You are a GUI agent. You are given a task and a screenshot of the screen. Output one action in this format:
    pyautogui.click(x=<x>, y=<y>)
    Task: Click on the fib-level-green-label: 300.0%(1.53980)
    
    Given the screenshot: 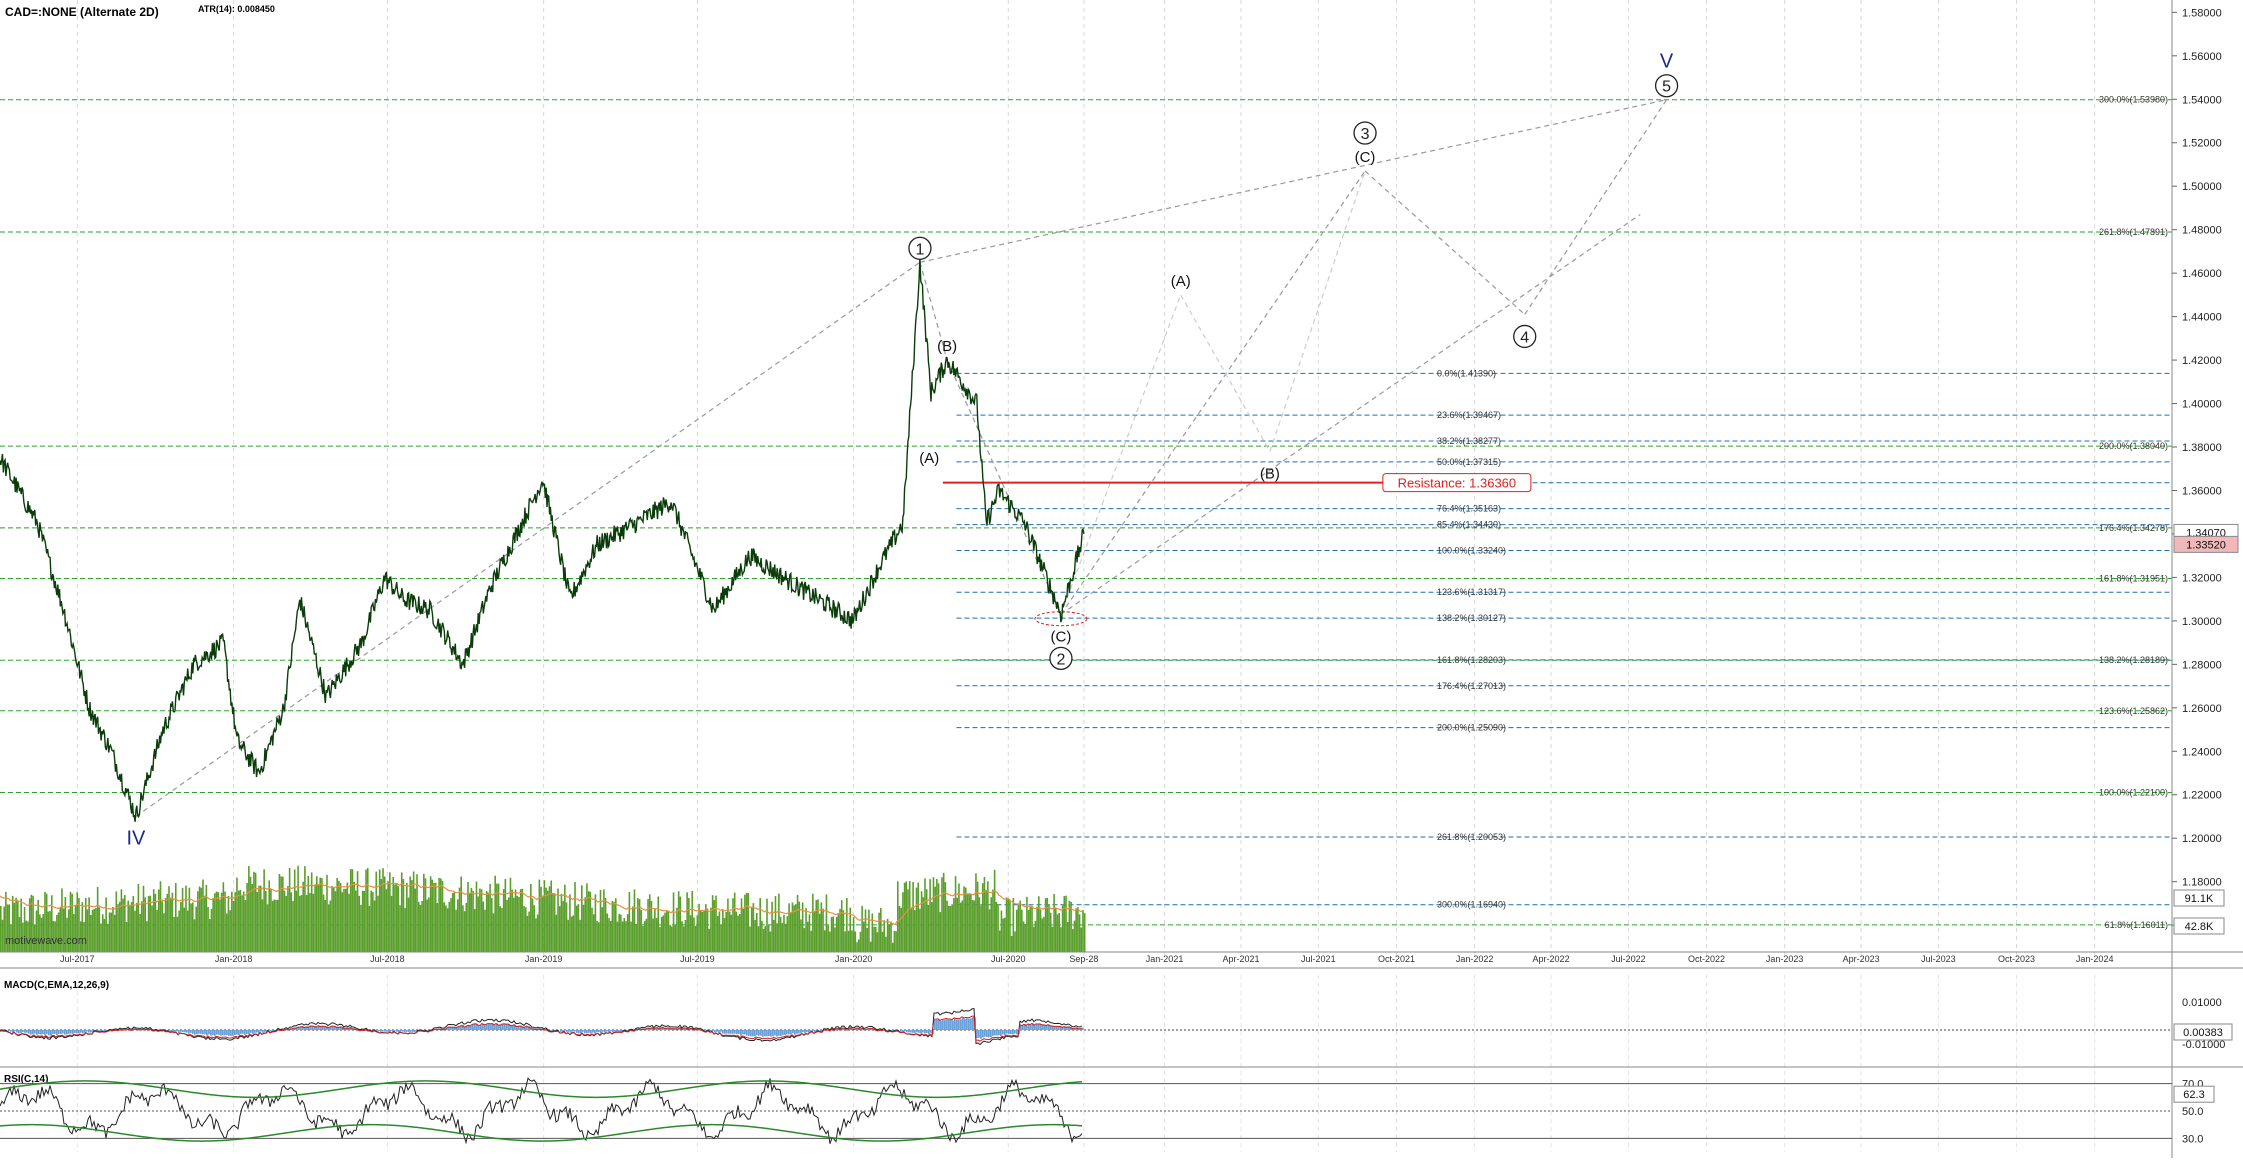 What is the action you would take?
    pyautogui.click(x=2133, y=100)
    